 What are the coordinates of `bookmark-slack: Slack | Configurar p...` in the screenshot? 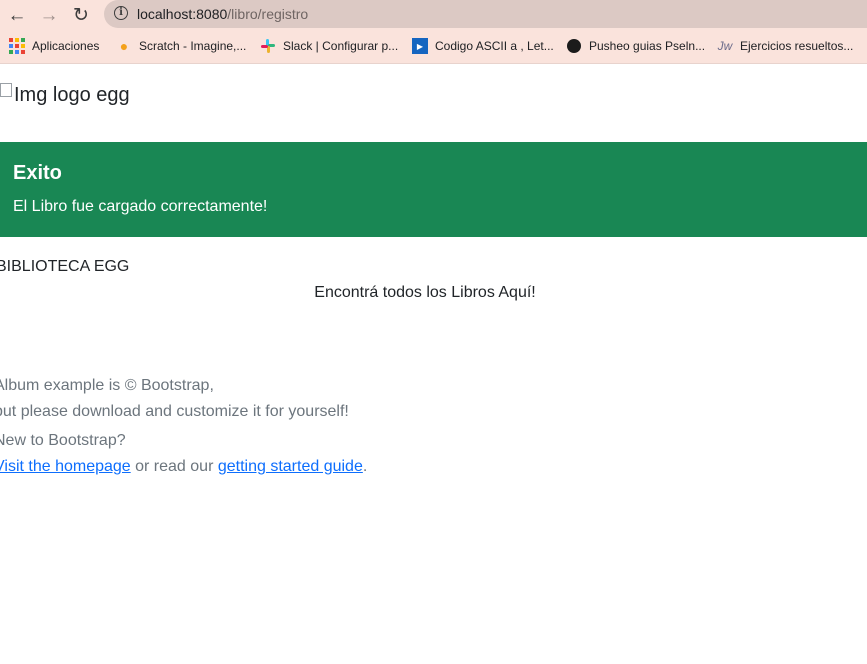 It's located at (329, 46).